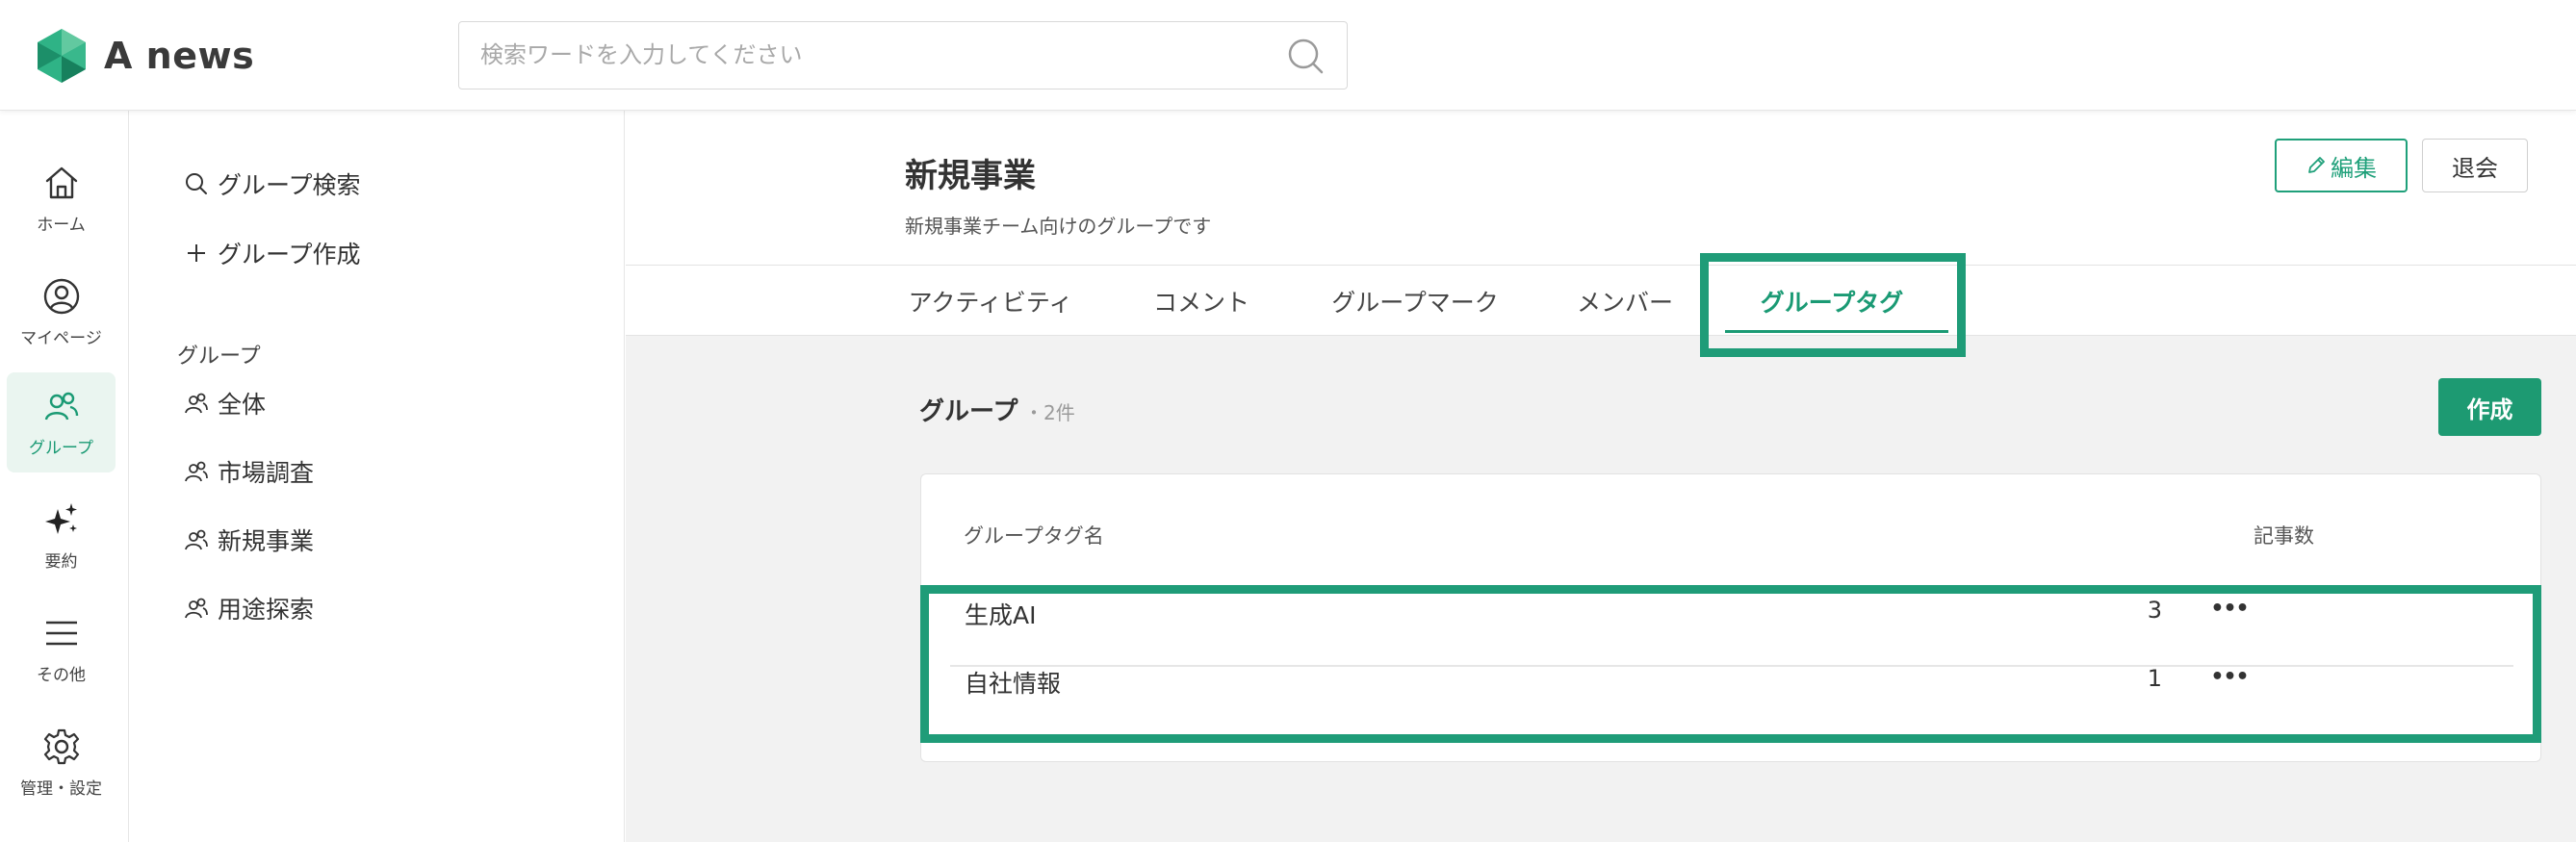  Describe the element at coordinates (1059, 226) in the screenshot. I see `group-description: 新規事業チーム向けのグループです` at that location.